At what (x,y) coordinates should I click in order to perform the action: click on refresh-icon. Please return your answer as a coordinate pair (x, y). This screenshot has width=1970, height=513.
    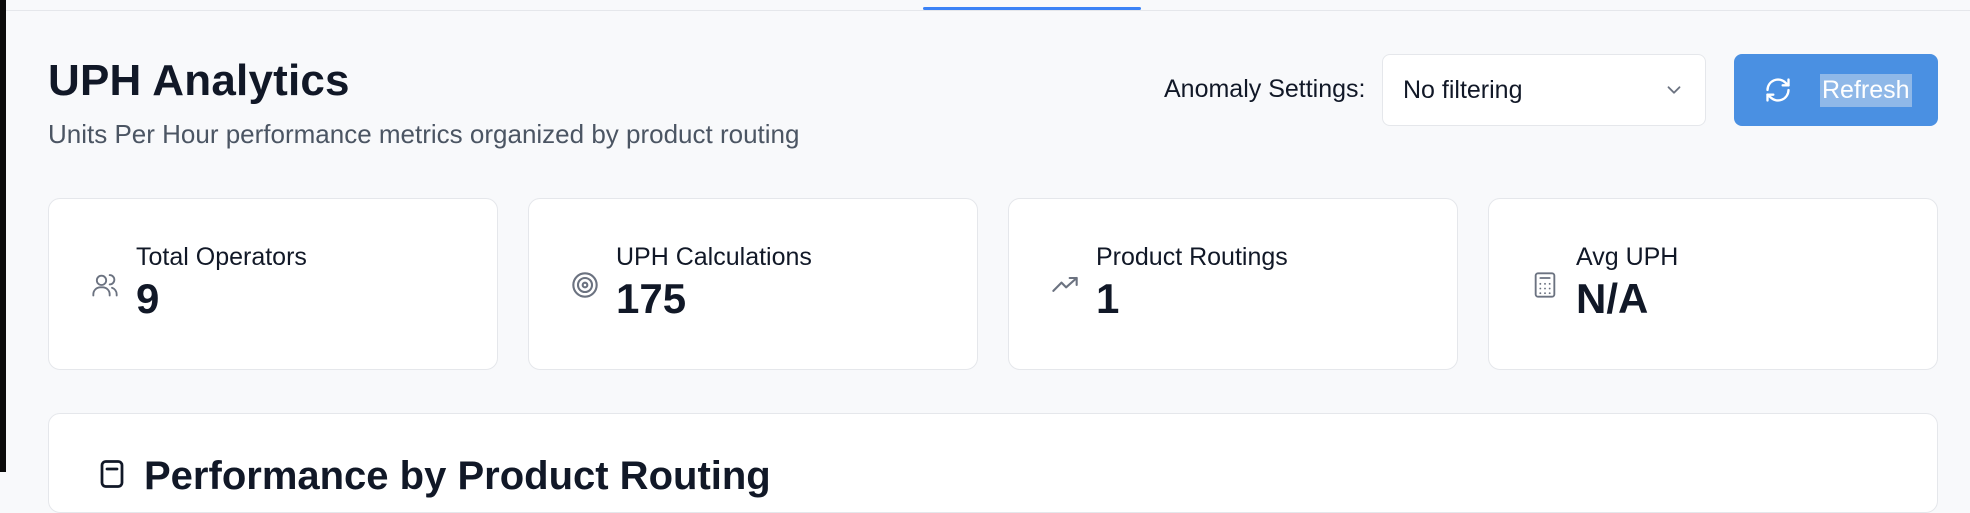
    Looking at the image, I should click on (1778, 90).